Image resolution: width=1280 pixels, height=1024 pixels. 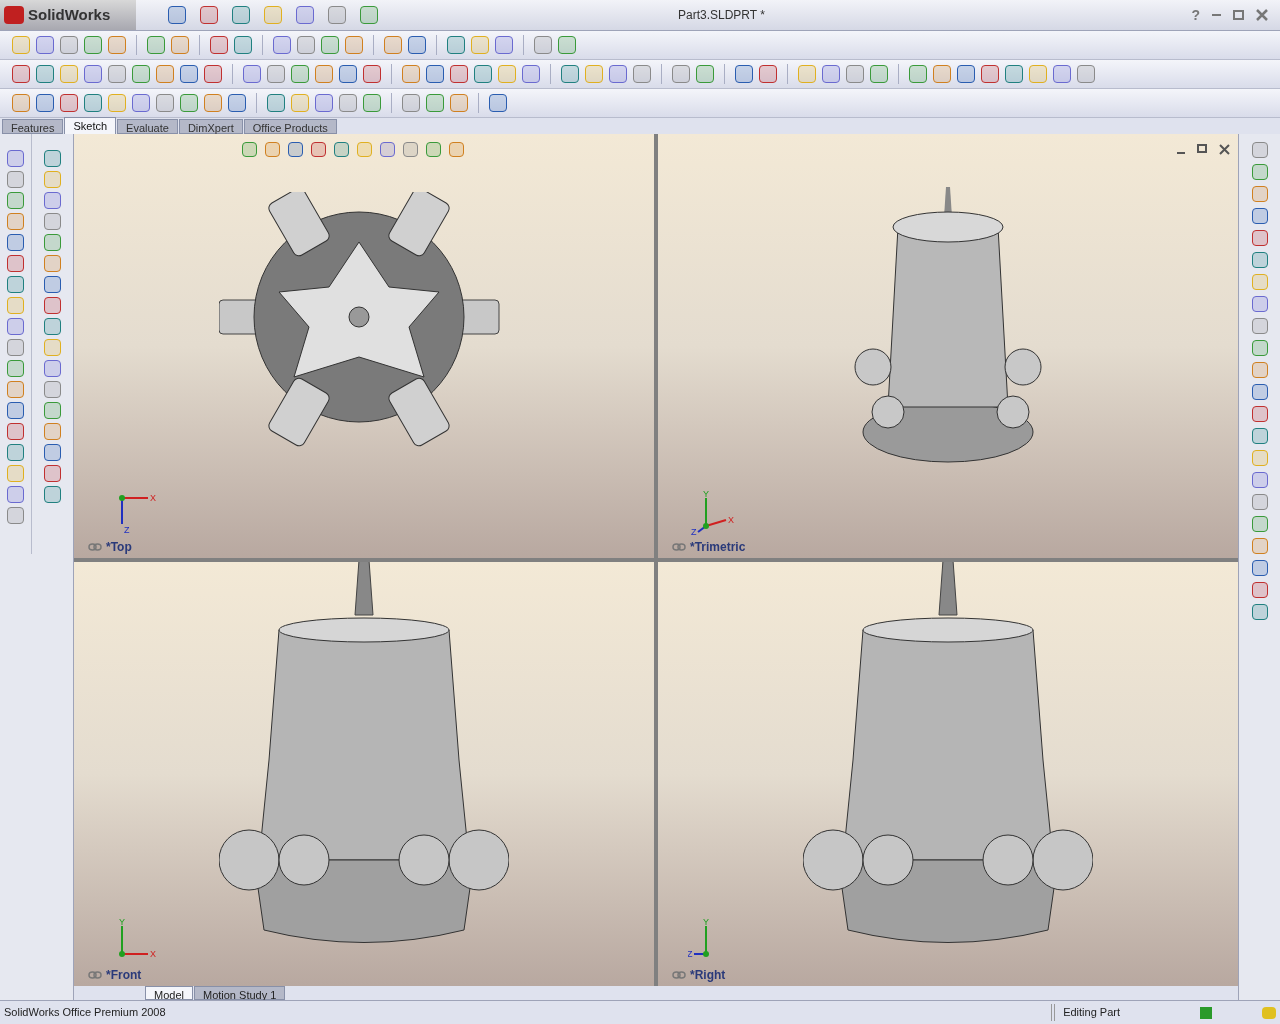 What do you see at coordinates (290, 126) in the screenshot?
I see `command-tab: Office Products` at bounding box center [290, 126].